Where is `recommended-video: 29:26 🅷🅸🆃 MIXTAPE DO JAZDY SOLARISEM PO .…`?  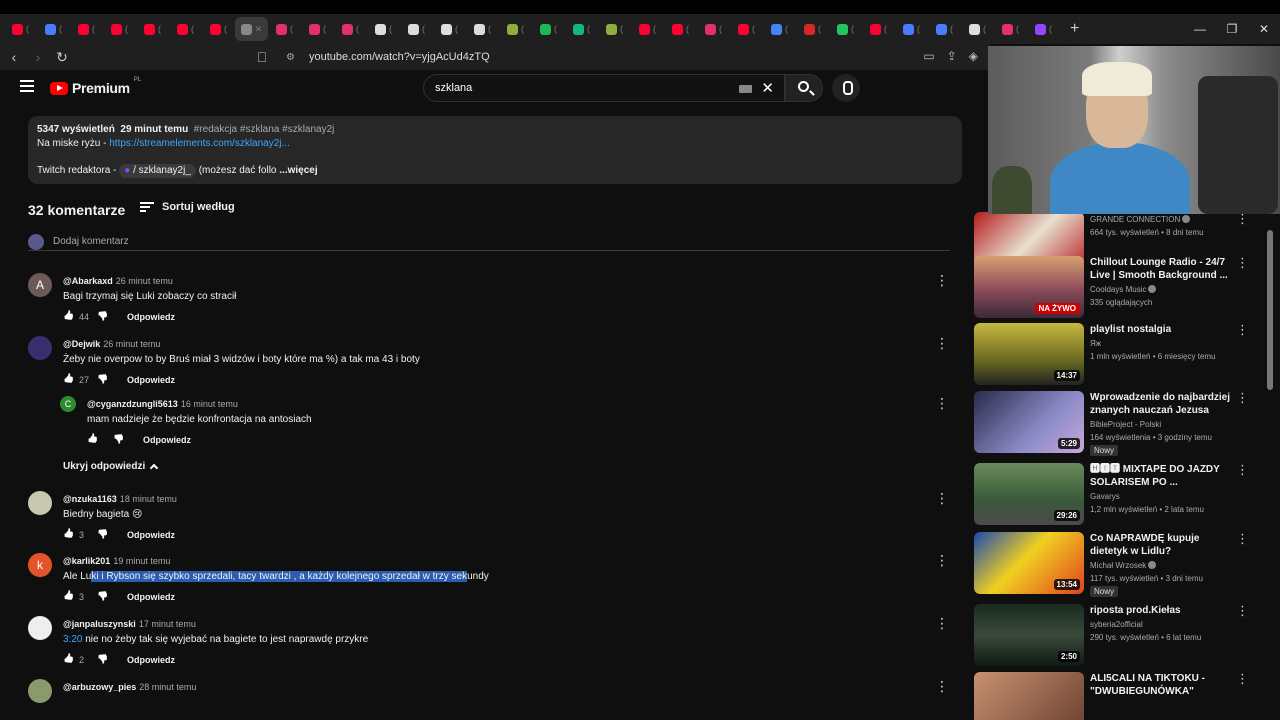 recommended-video: 29:26 🅷🅸🆃 MIXTAPE DO JAZDY SOLARISEM PO .… is located at coordinates (1119, 495).